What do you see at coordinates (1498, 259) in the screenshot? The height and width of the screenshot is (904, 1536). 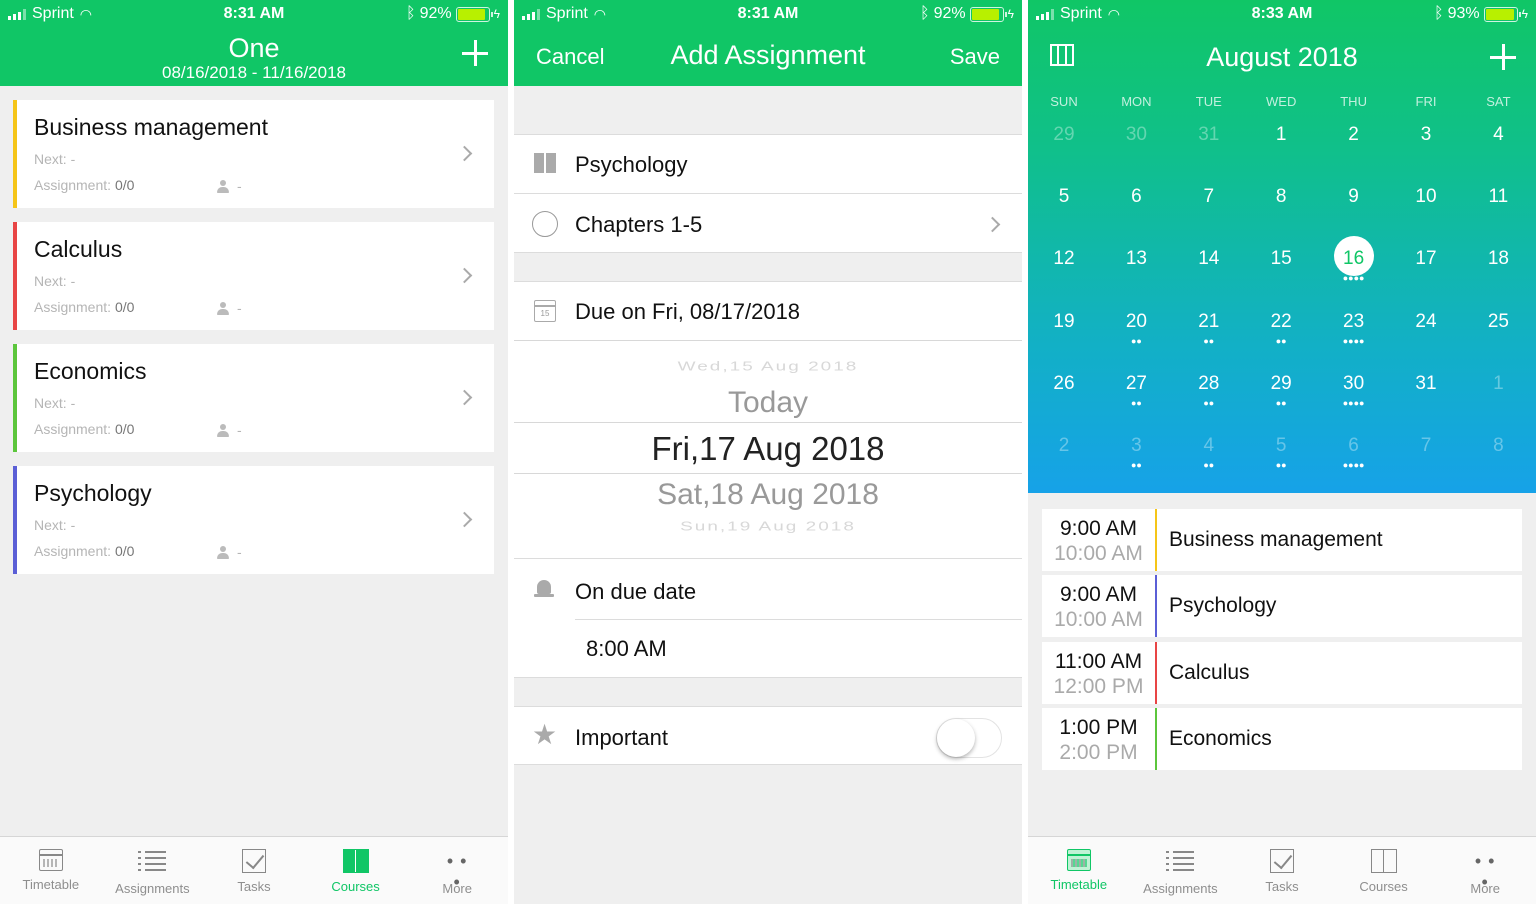 I see `calendar-day: 18` at bounding box center [1498, 259].